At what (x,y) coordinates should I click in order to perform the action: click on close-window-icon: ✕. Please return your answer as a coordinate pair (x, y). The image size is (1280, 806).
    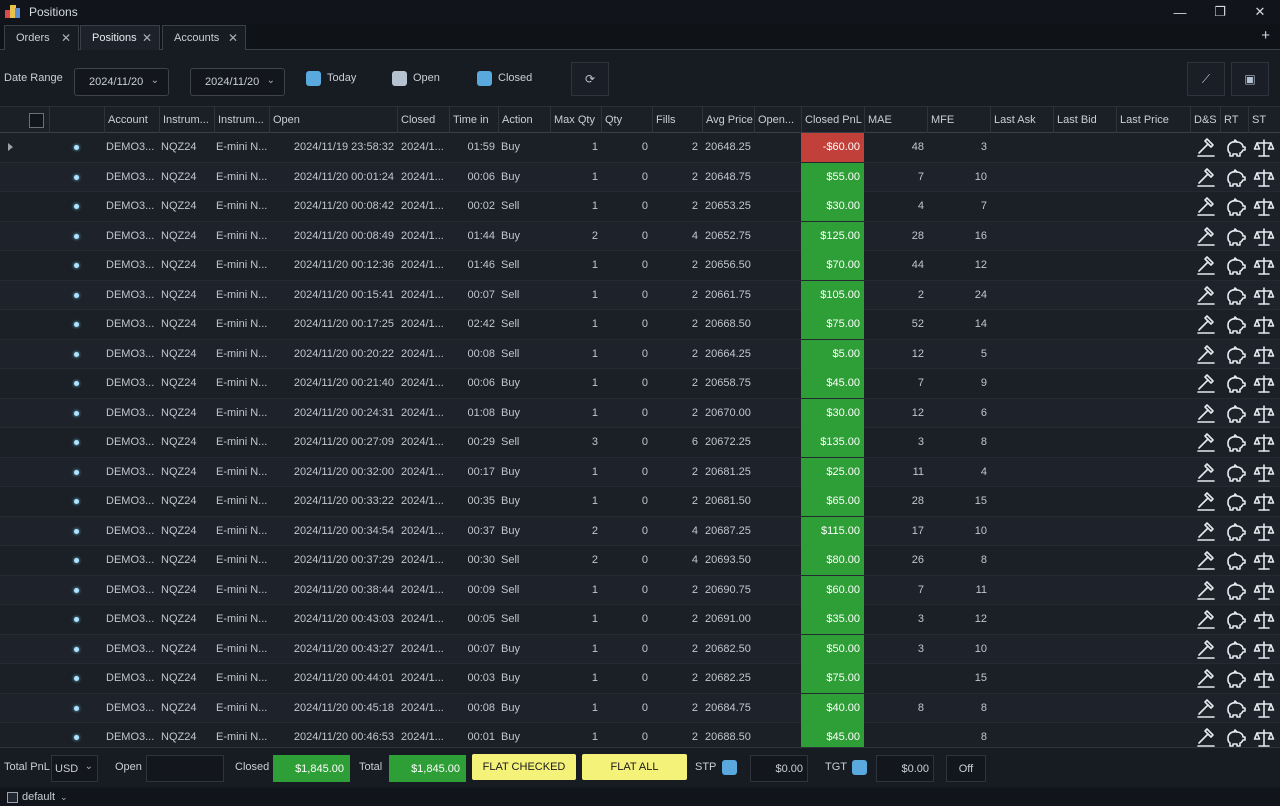
    Looking at the image, I should click on (1260, 12).